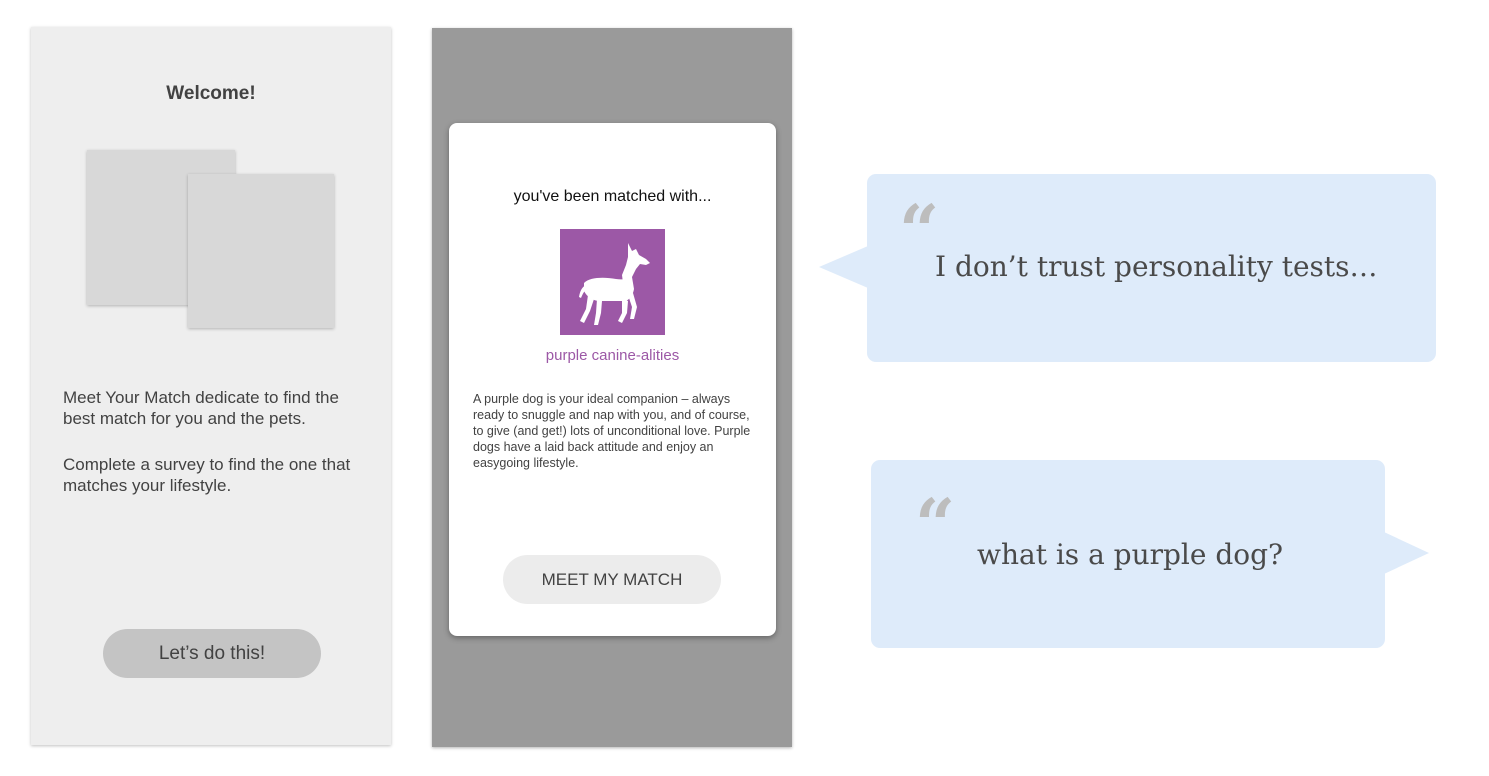 The height and width of the screenshot is (776, 1489). I want to click on bubble-tail-right, so click(1406, 553).